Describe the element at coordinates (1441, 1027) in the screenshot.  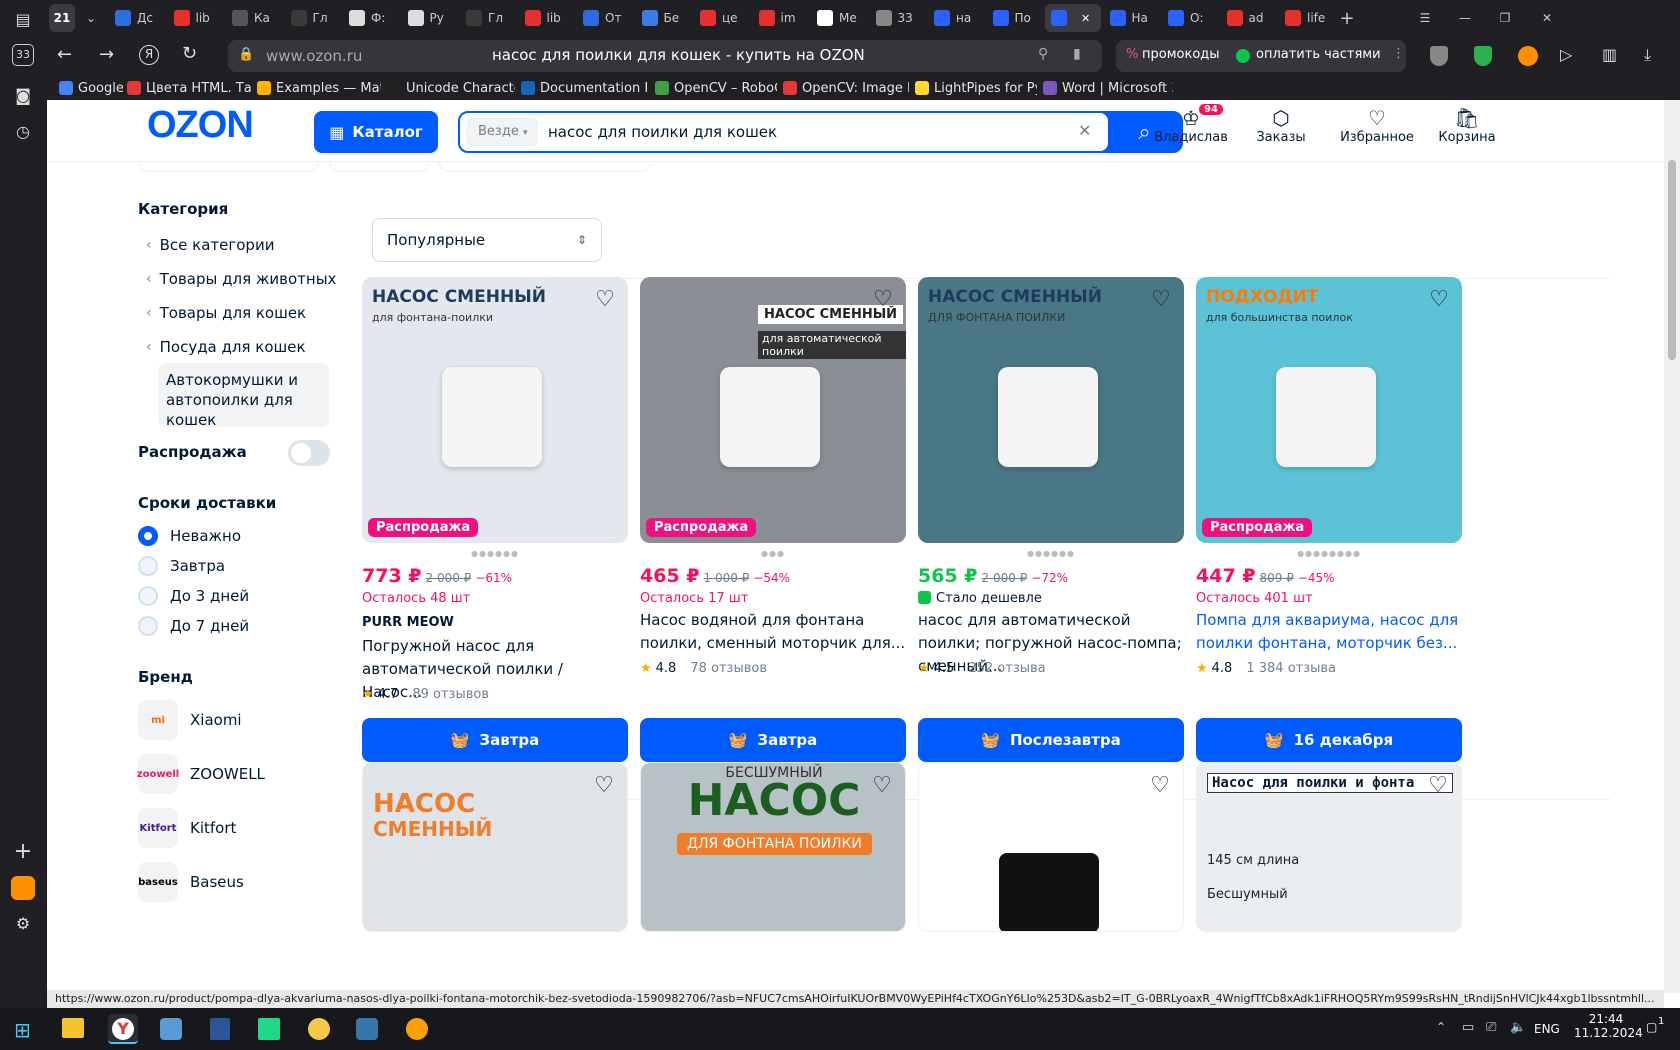
I see `tray-chevron-icon: ⌃` at that location.